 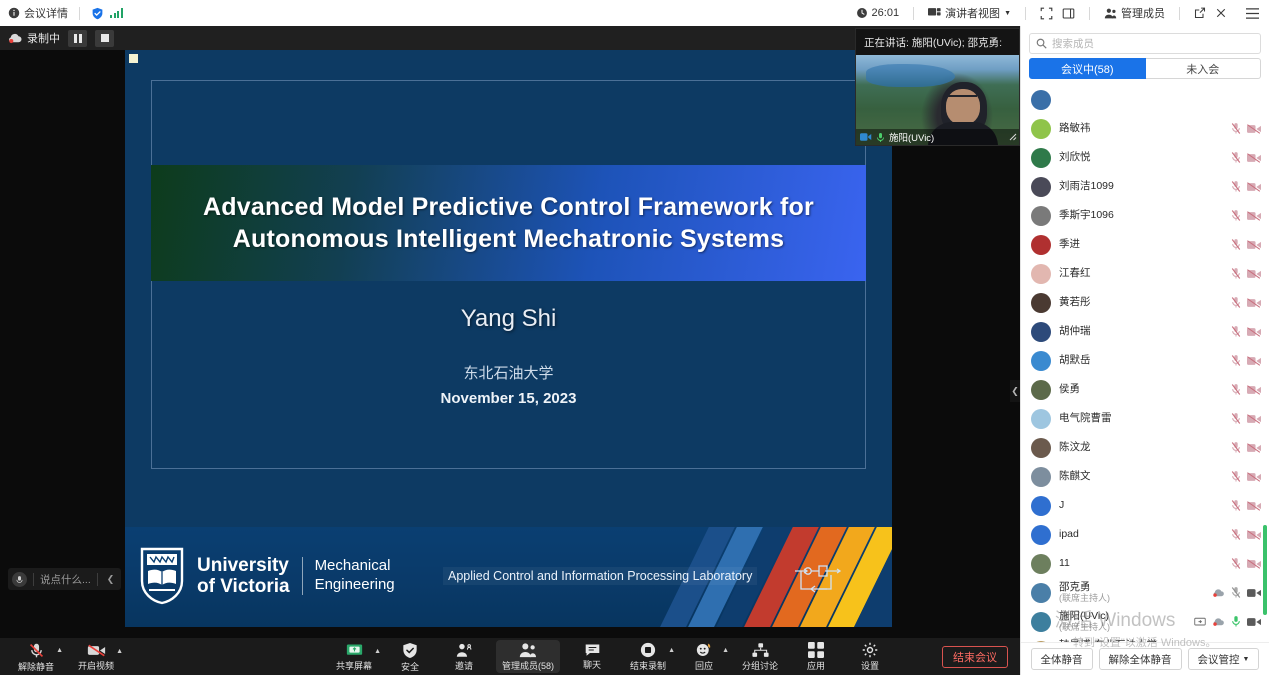 I want to click on mic-overlay-icon, so click(x=19, y=579).